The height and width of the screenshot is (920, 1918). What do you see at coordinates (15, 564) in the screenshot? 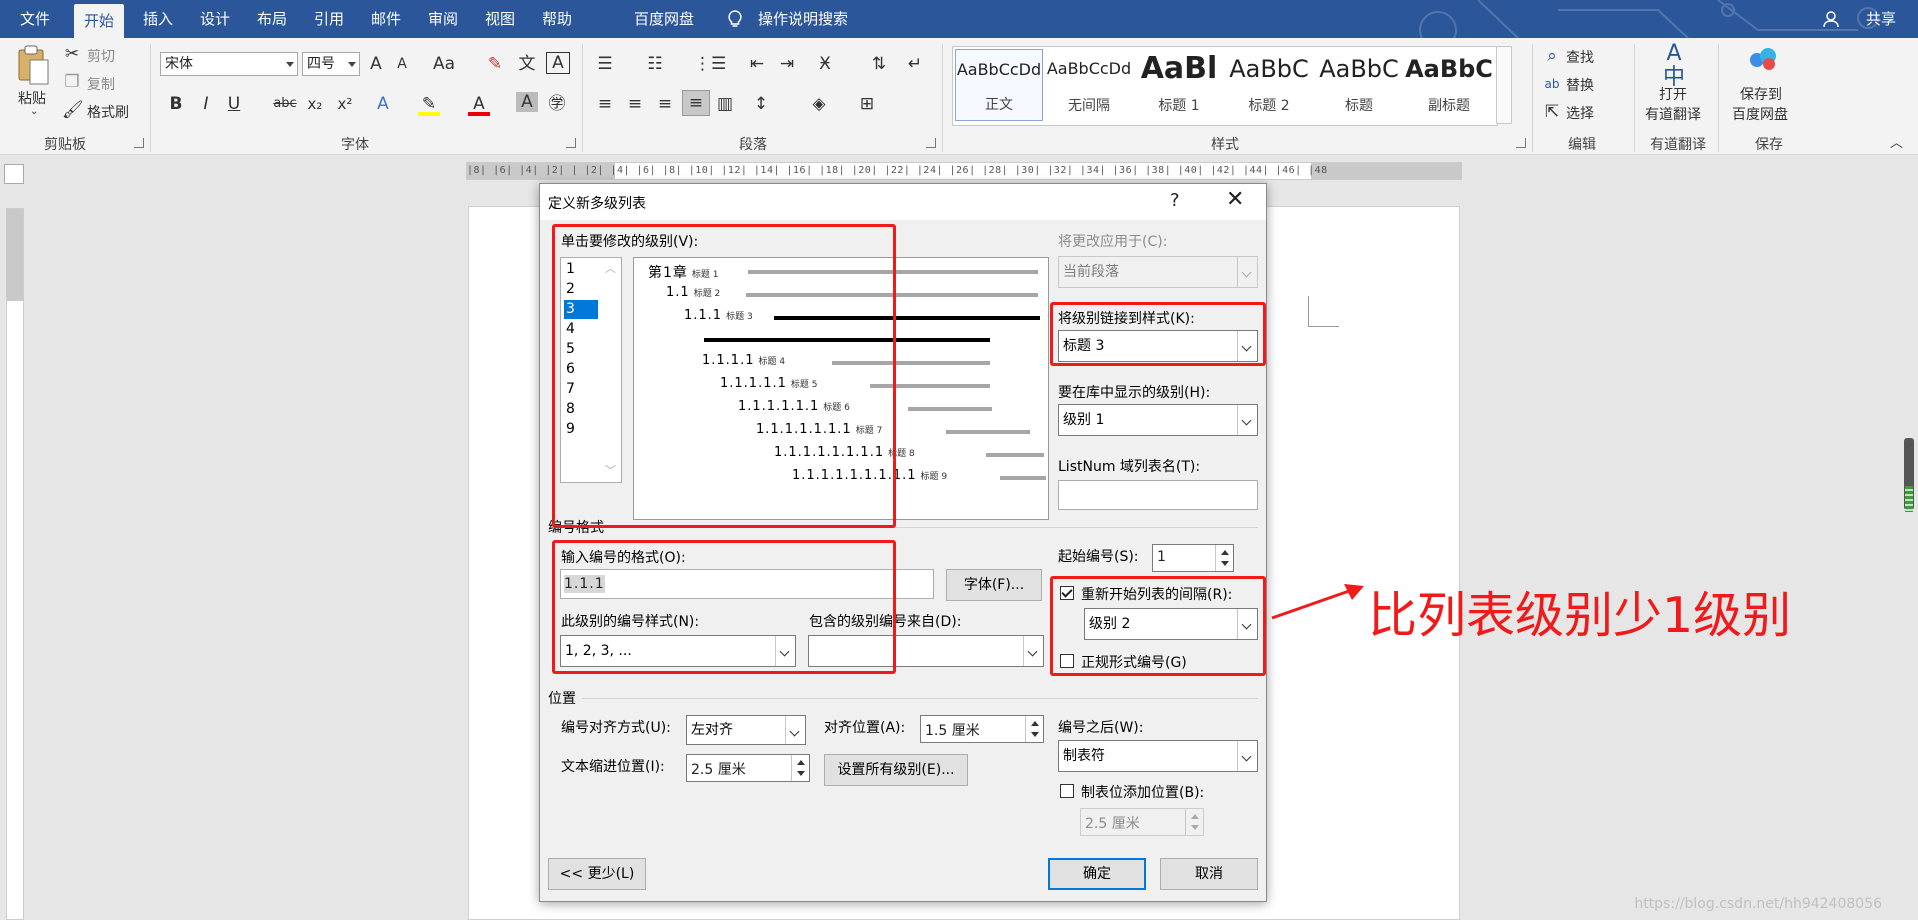
I see `vertical-ruler` at bounding box center [15, 564].